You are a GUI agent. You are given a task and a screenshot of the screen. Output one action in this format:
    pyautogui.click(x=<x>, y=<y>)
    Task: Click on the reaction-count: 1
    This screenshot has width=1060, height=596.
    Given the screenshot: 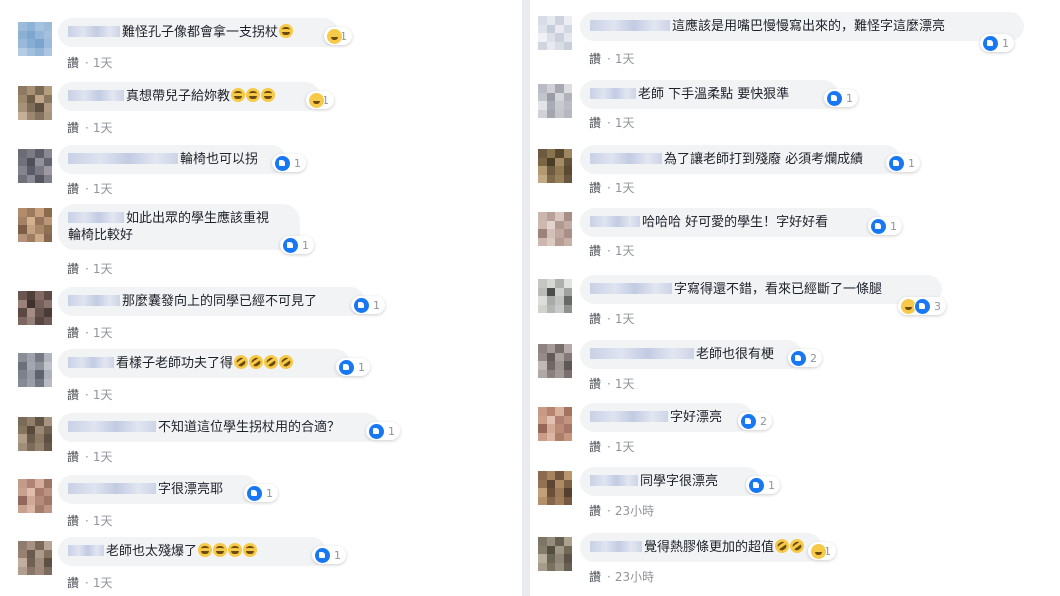 What is the action you would take?
    pyautogui.click(x=361, y=367)
    